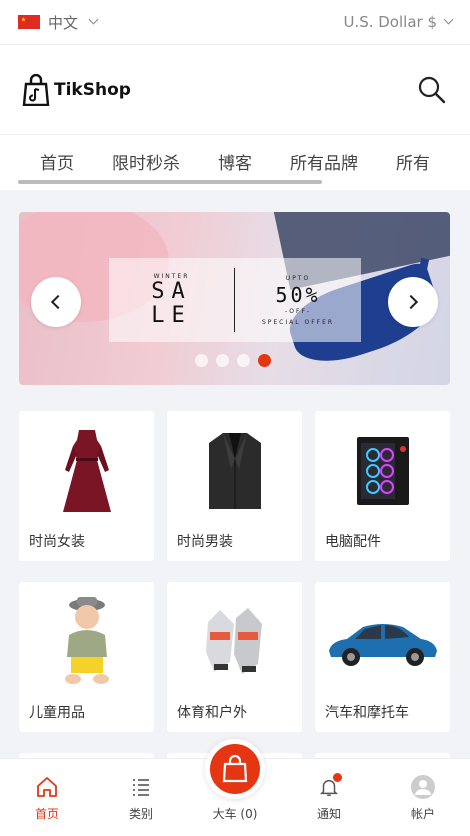  I want to click on notification-badge, so click(337, 777).